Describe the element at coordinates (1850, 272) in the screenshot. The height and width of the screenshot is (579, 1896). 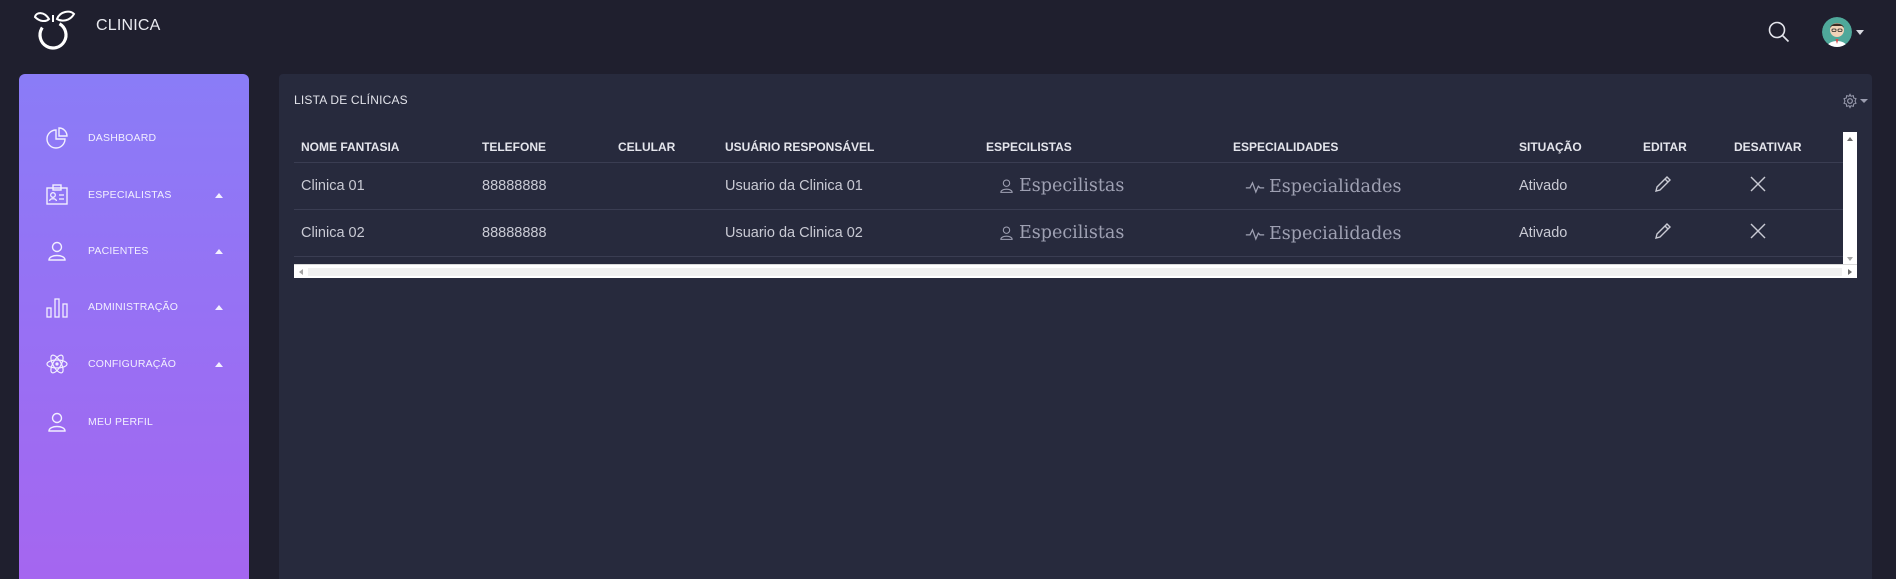
I see `scroll-right-arrow-icon` at that location.